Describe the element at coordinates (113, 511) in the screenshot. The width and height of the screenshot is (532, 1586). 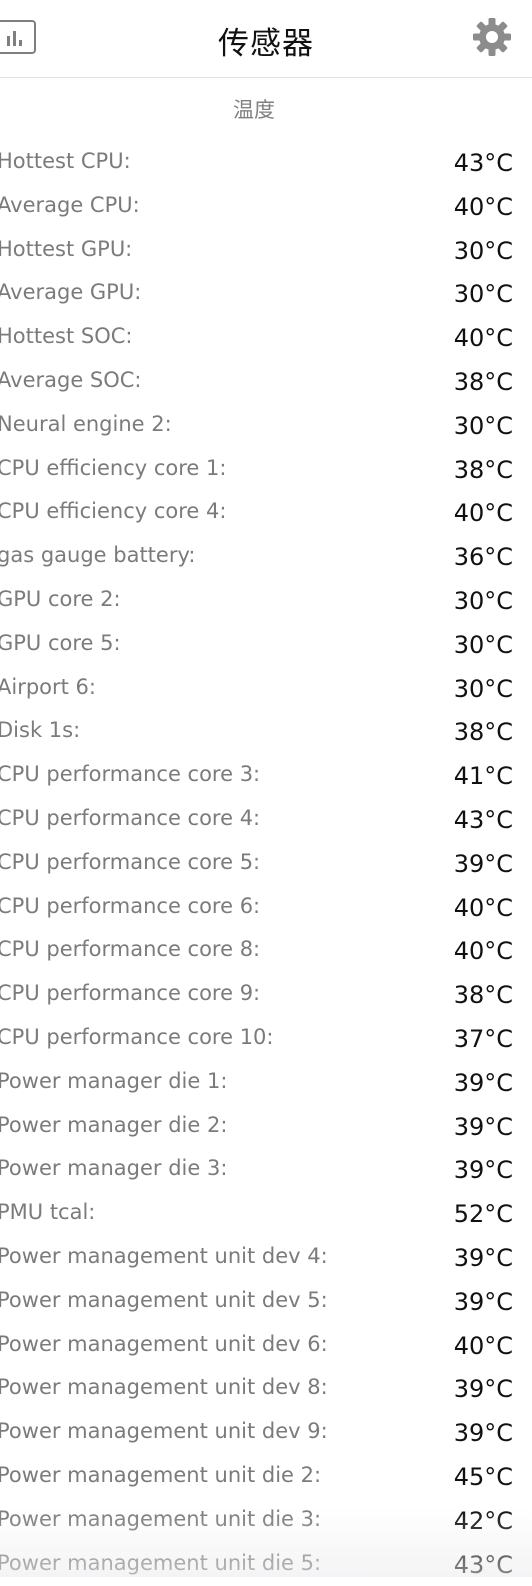
I see `sensor-name: CPU efficiency core 4:` at that location.